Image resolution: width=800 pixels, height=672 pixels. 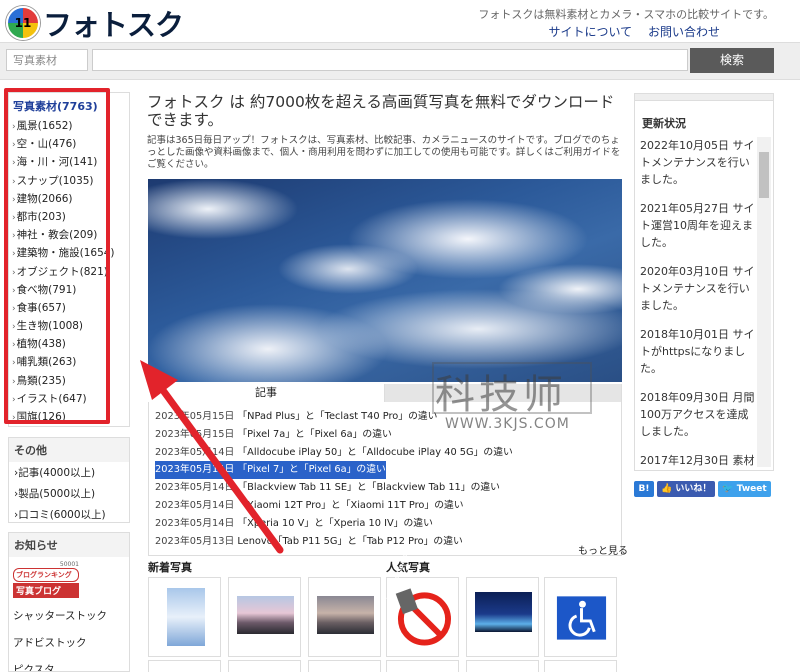 I want to click on news-title: お知らせ, so click(x=69, y=545).